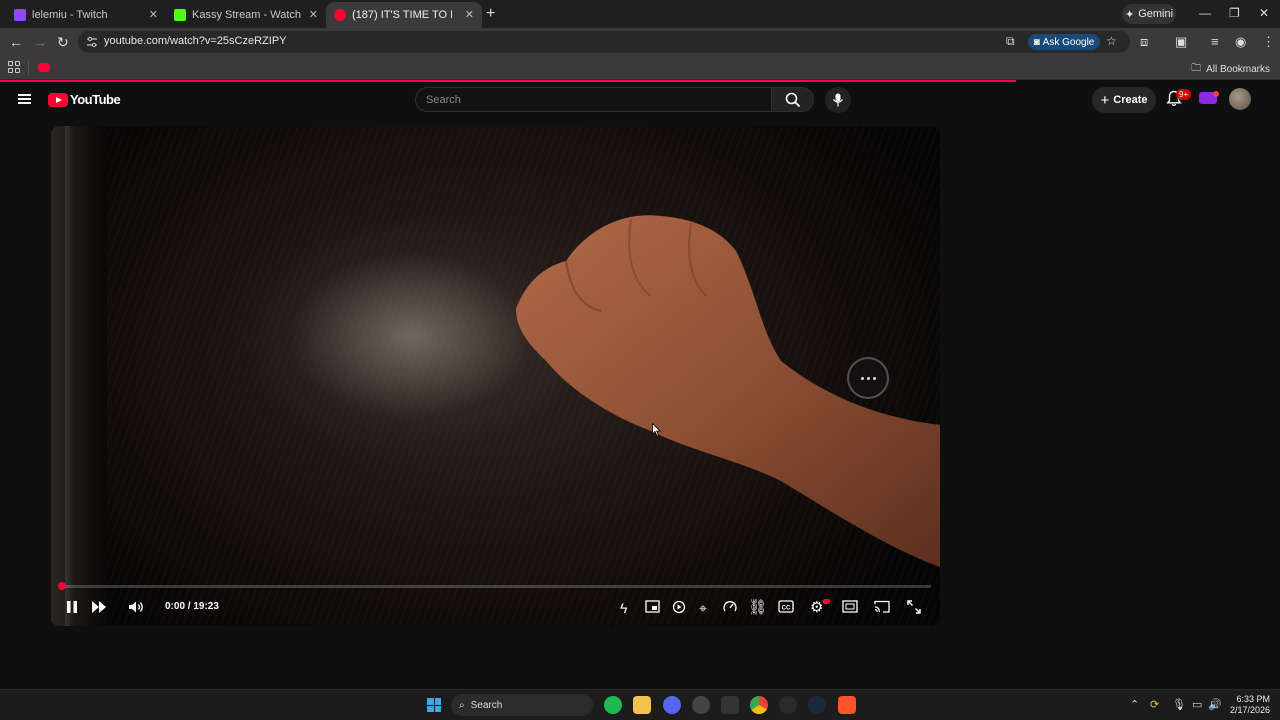 This screenshot has height=720, width=1280. What do you see at coordinates (1215, 704) in the screenshot?
I see `speaker-icon: 🔊` at bounding box center [1215, 704].